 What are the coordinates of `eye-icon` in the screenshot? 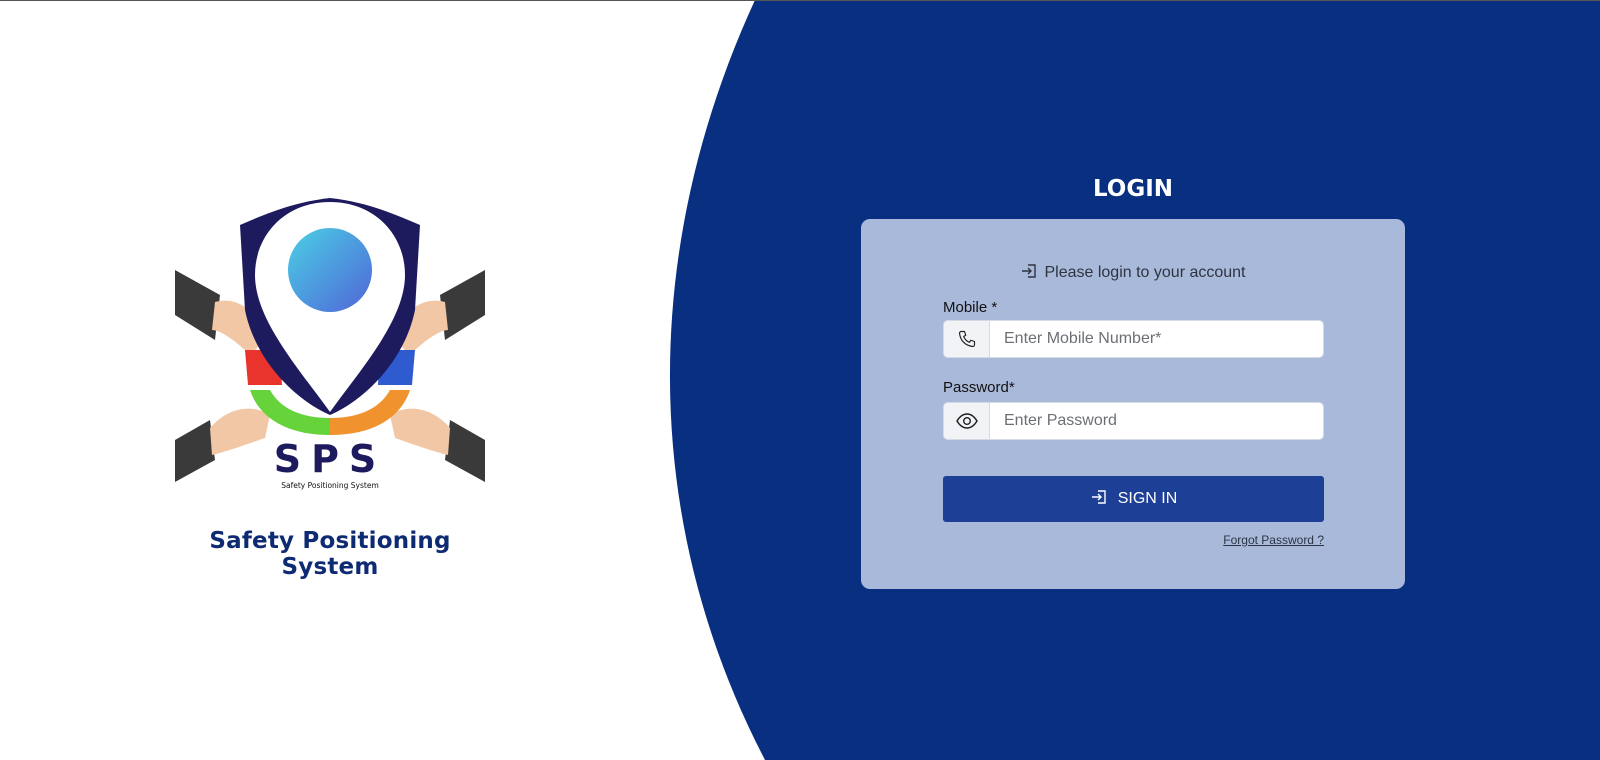 It's located at (967, 421).